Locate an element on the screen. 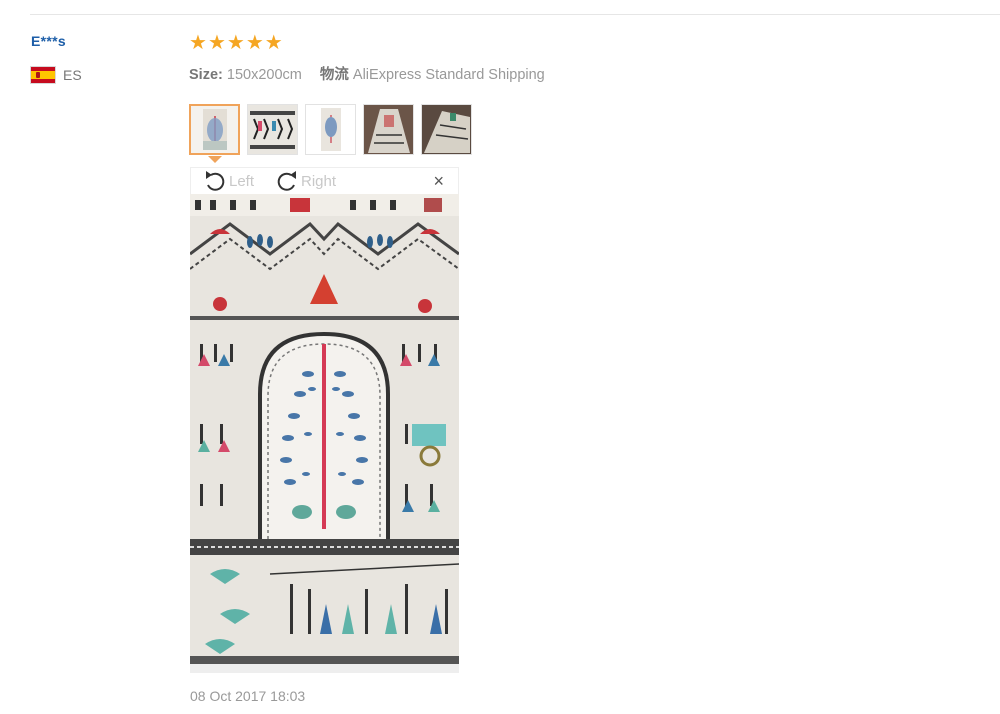  country-code: ES is located at coordinates (72, 75).